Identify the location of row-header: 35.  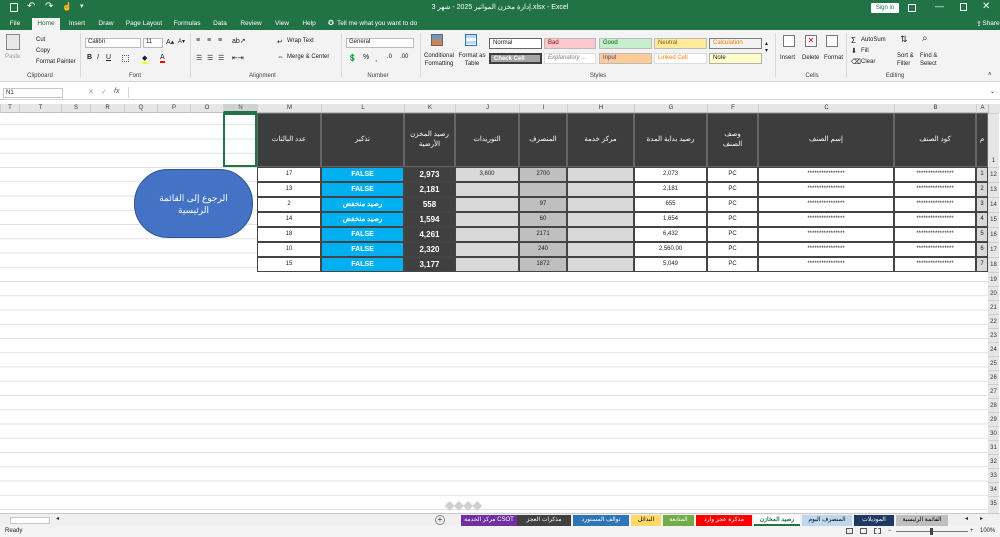
(993, 503).